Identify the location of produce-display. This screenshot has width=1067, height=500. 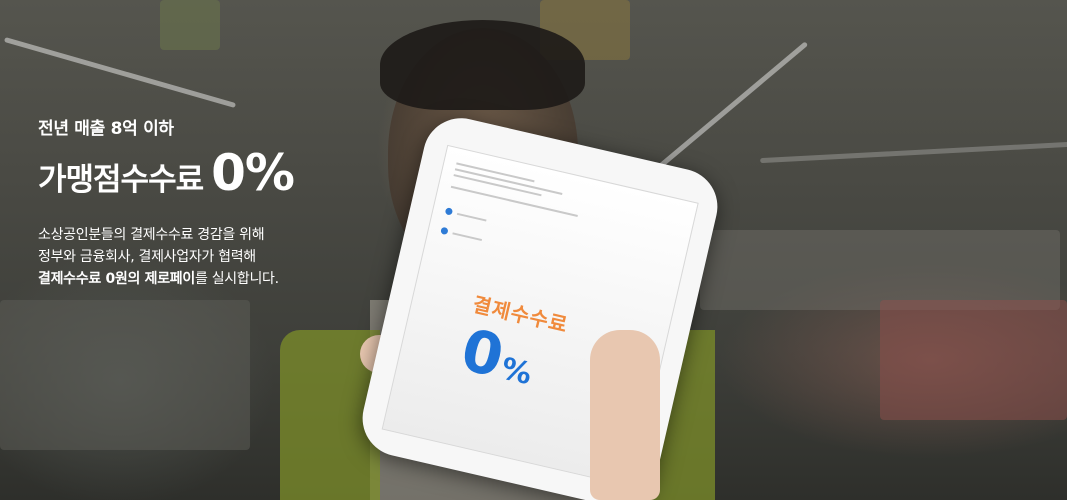
(973, 360).